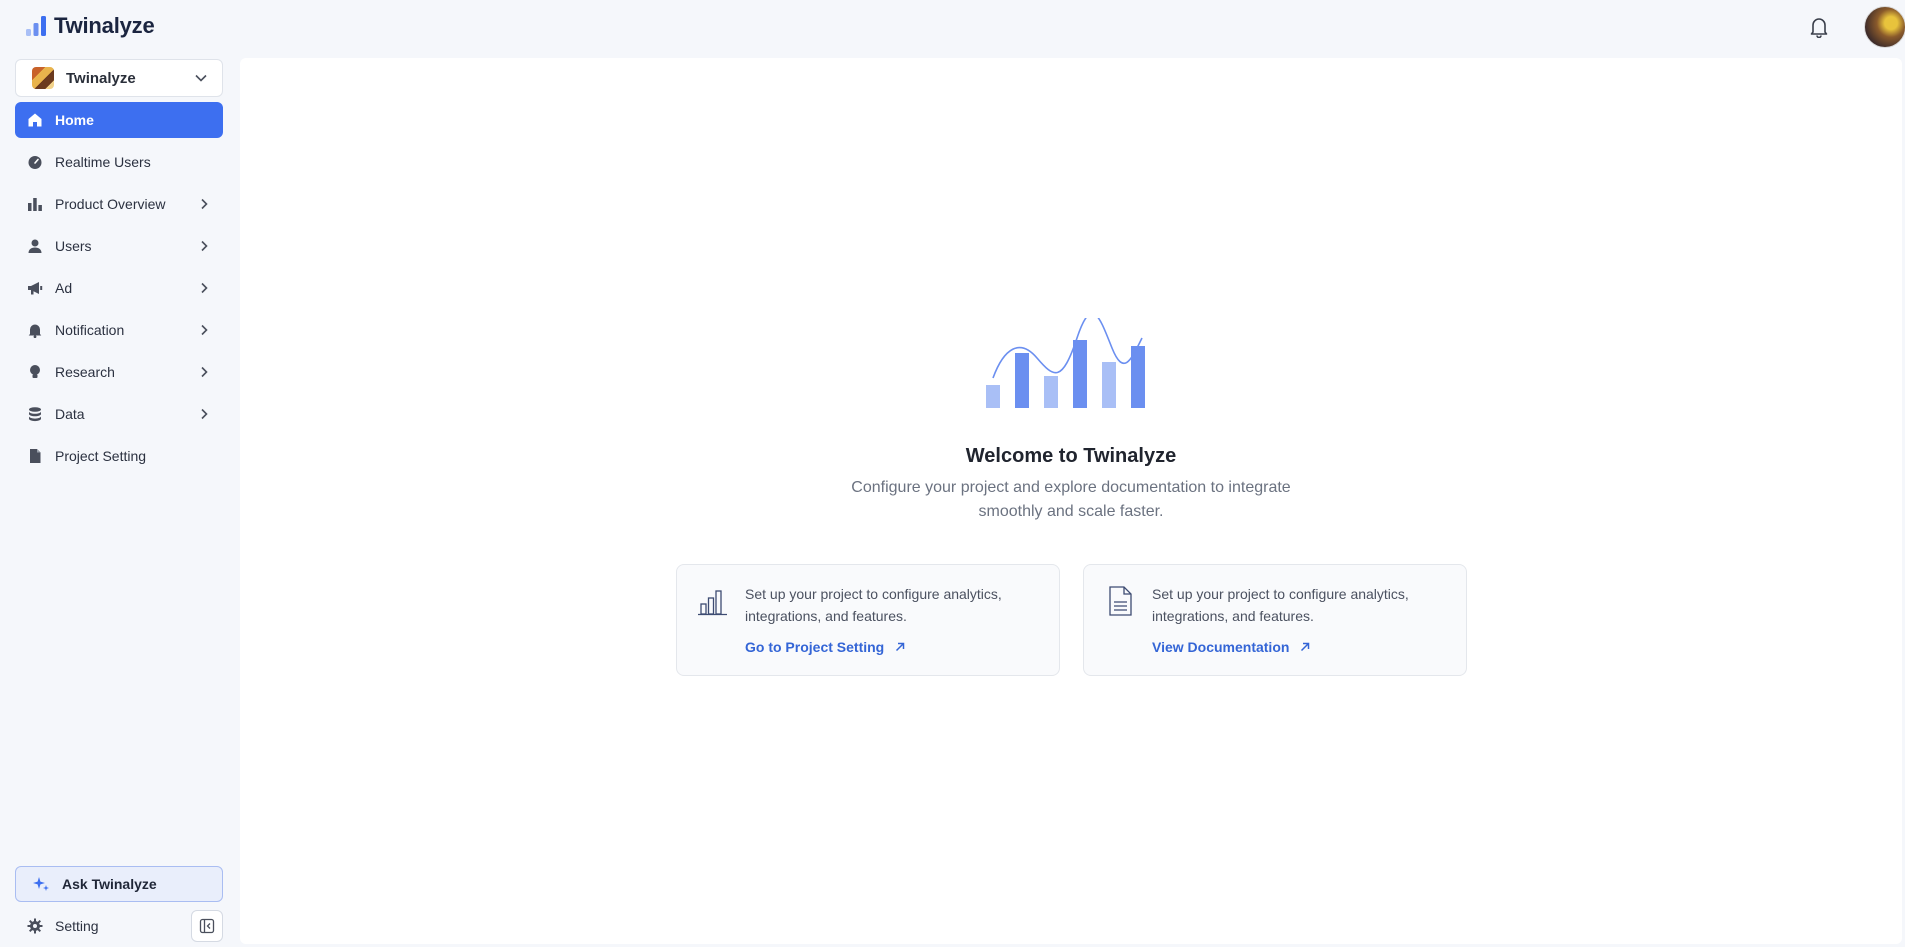  Describe the element at coordinates (103, 926) in the screenshot. I see `sidebar-item-setting: Setting` at that location.